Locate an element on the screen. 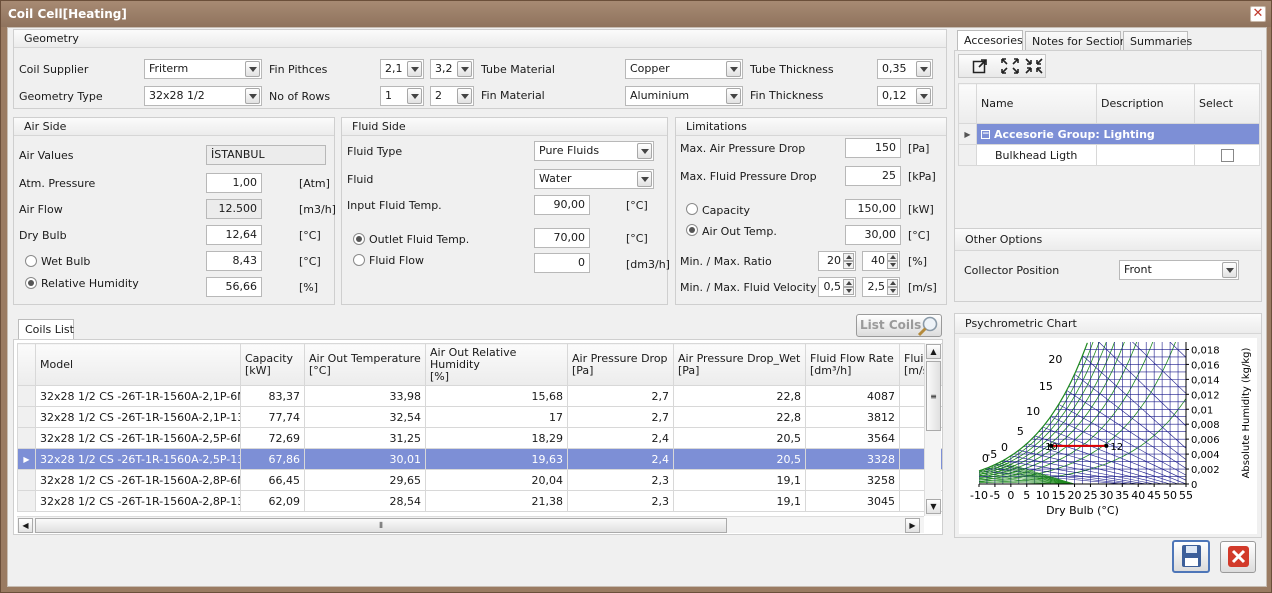 The image size is (1272, 593). rows-2-select: 2 is located at coordinates (452, 96).